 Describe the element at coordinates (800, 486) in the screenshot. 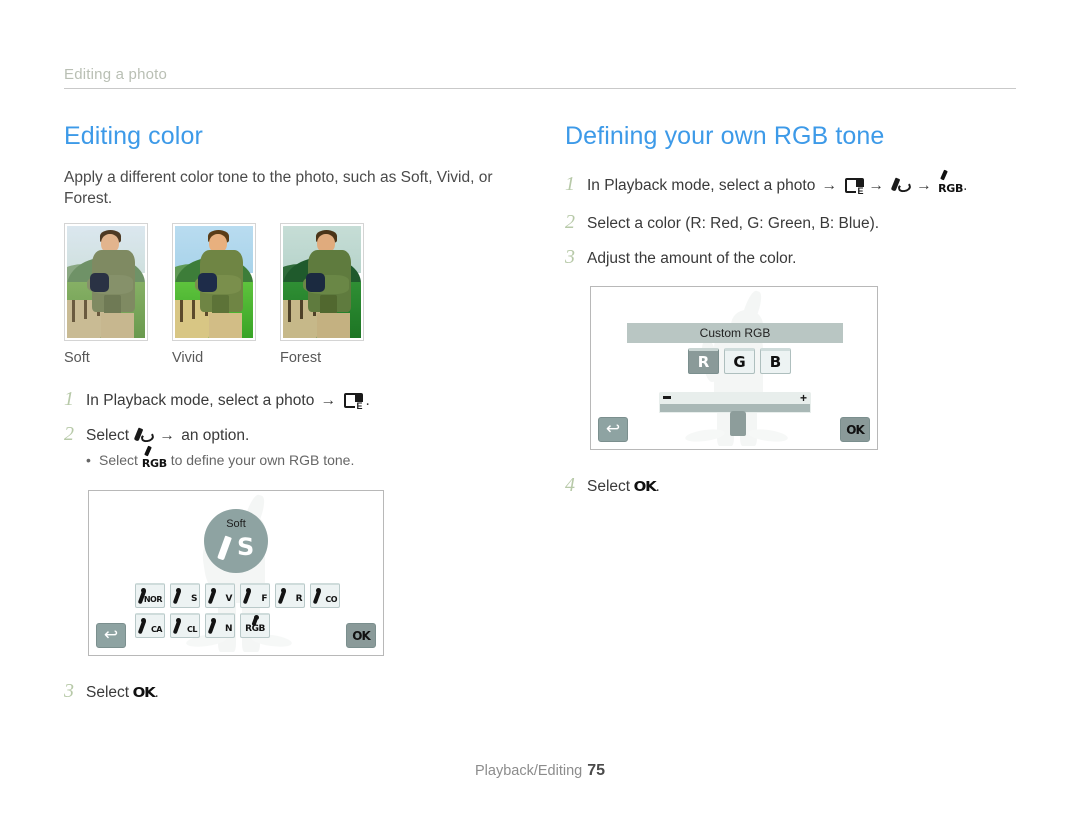

I see `step-4: 4 Select OK.` at that location.